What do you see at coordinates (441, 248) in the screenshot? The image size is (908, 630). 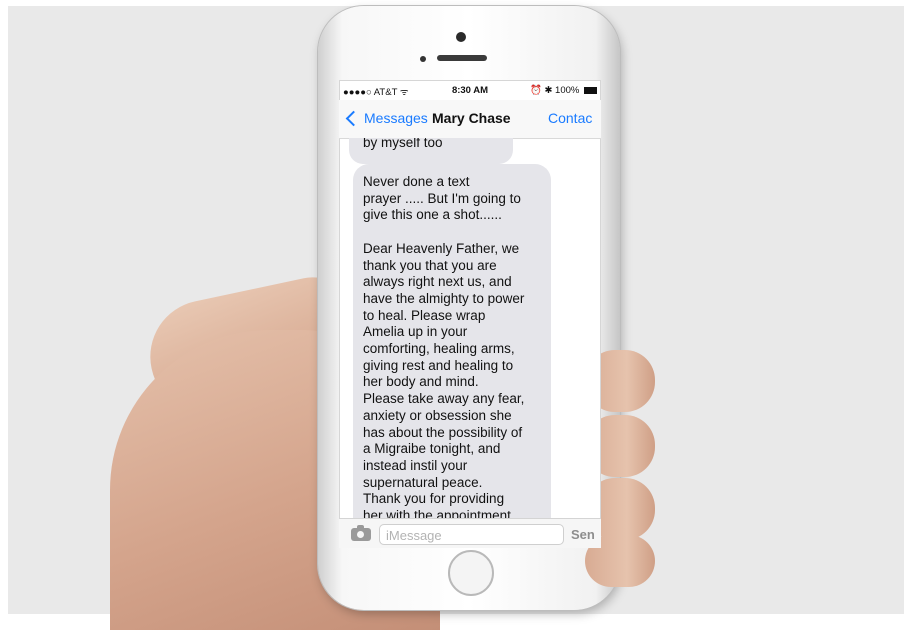 I see `message-line: Dear Heavenly Father, we` at bounding box center [441, 248].